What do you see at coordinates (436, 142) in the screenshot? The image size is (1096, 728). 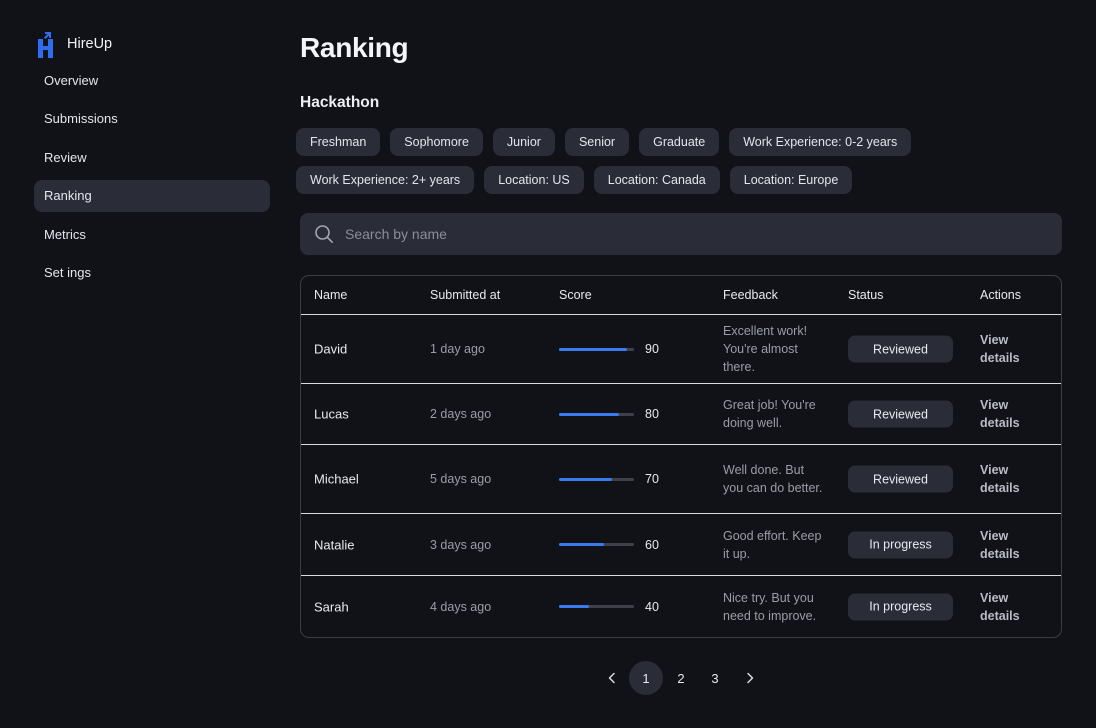 I see `filter-chip-sophomore: Sophomore` at bounding box center [436, 142].